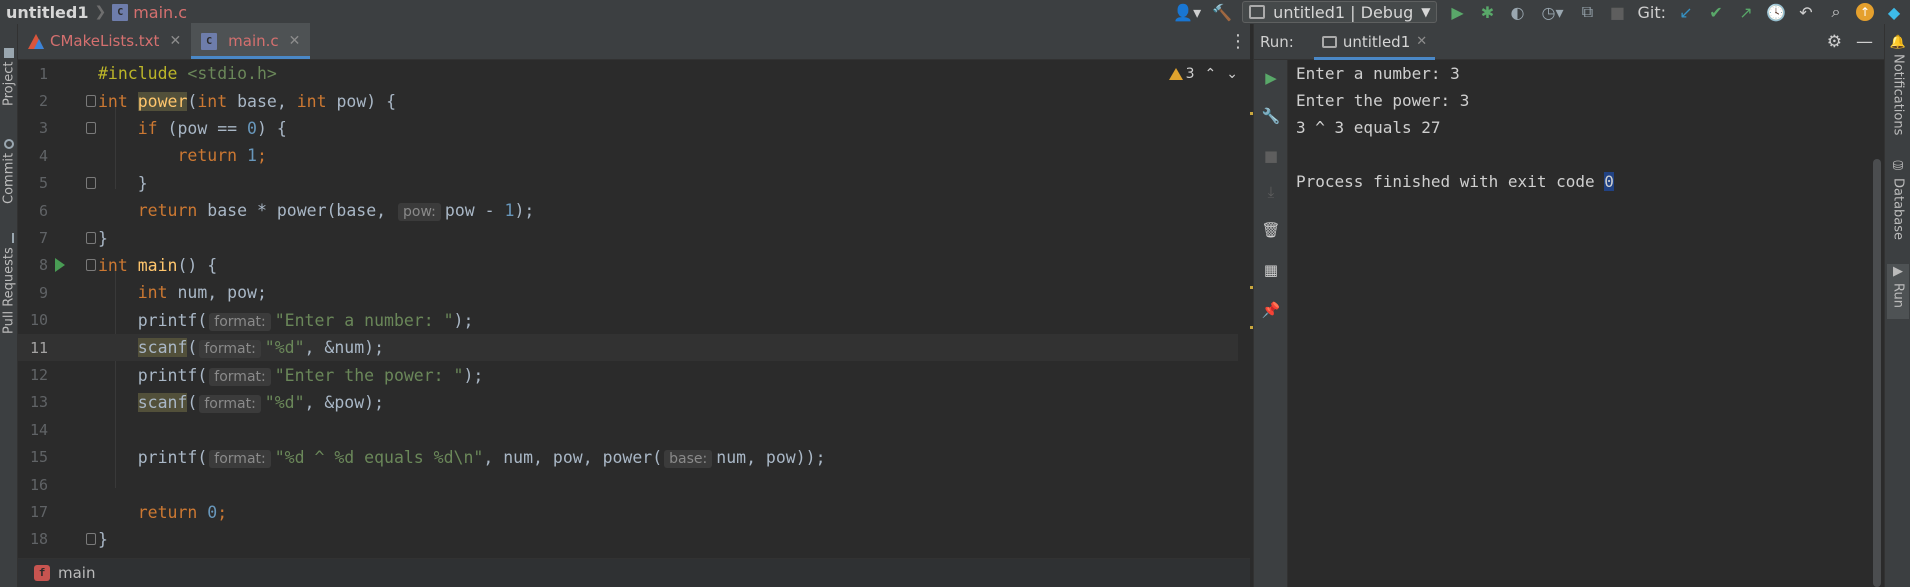  I want to click on c-file-icon: C, so click(120, 12).